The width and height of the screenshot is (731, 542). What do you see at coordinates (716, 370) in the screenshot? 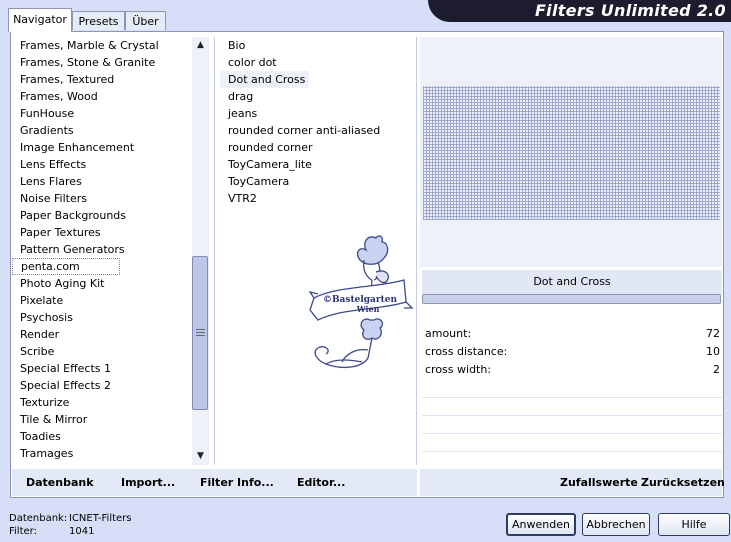
I see `param-value: 2` at bounding box center [716, 370].